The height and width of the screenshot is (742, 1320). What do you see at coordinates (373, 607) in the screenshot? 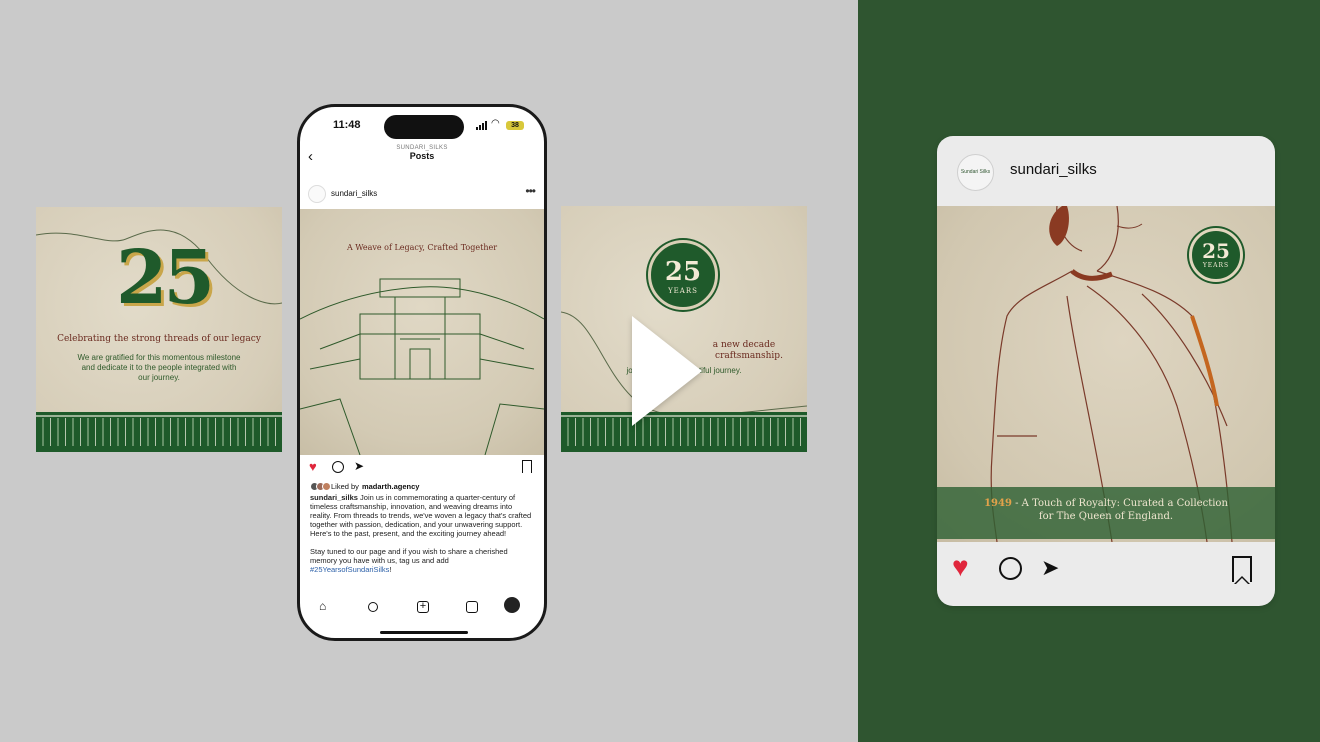
I see `search-icon` at bounding box center [373, 607].